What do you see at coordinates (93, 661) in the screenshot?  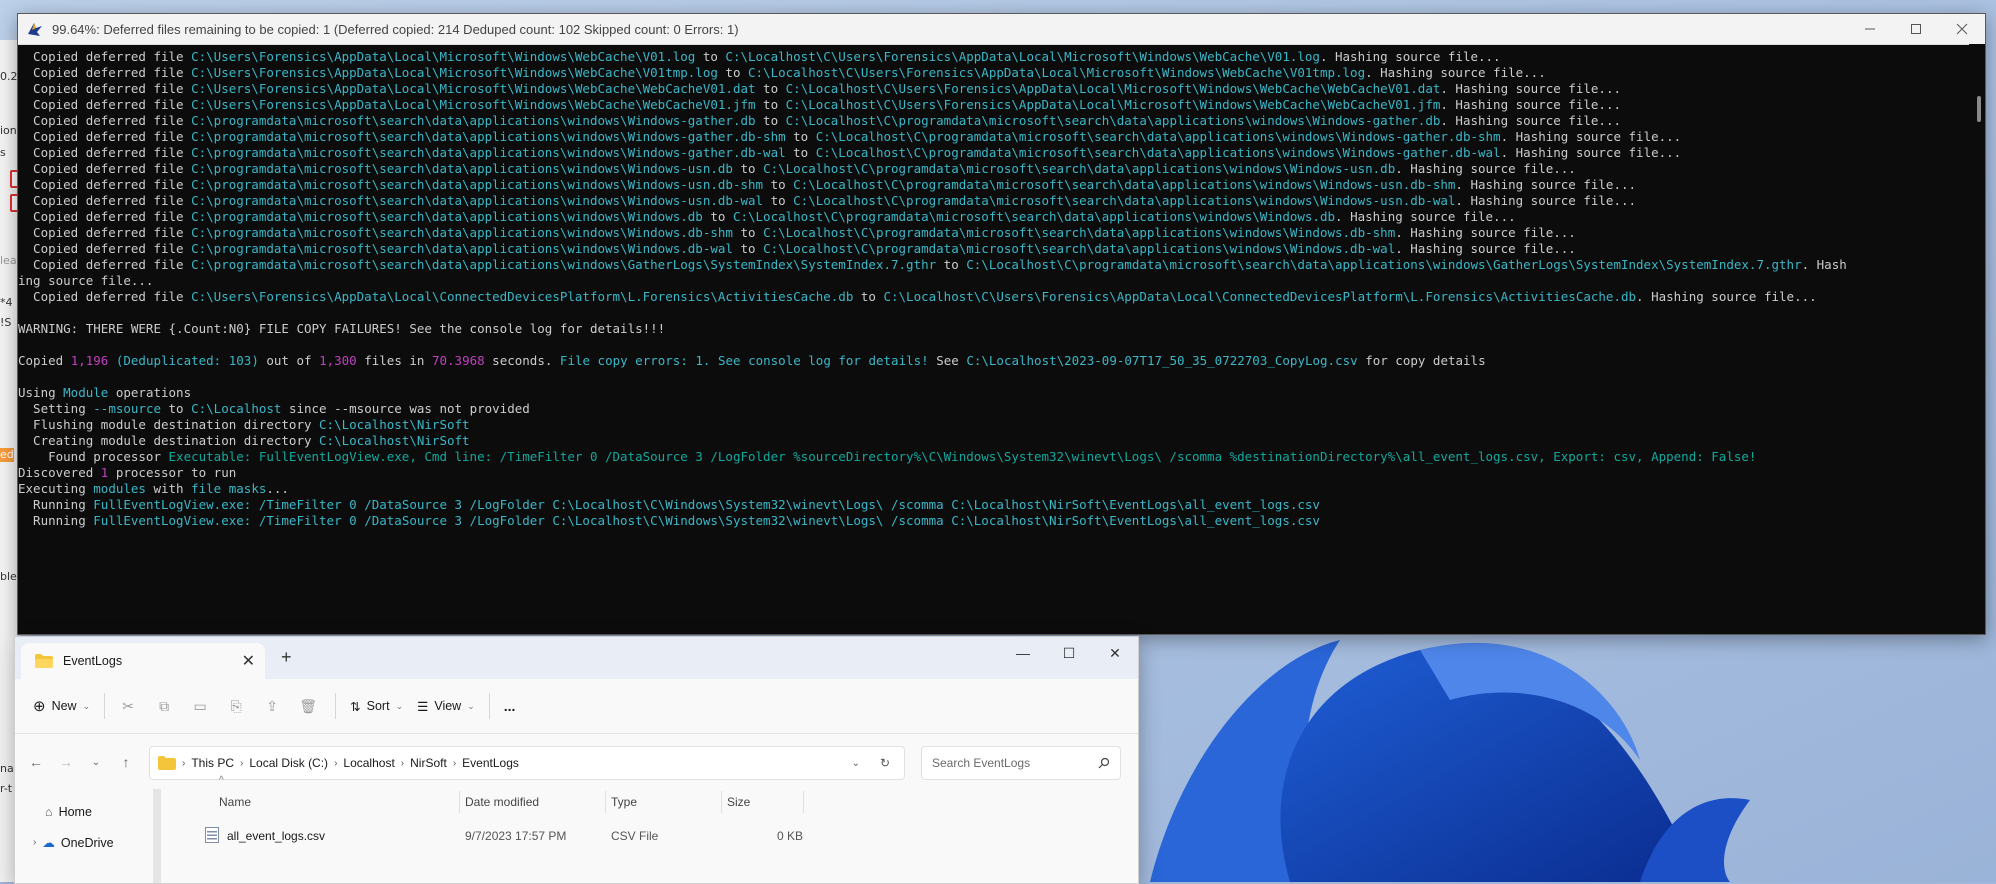 I see `tab-title: EventLogs` at bounding box center [93, 661].